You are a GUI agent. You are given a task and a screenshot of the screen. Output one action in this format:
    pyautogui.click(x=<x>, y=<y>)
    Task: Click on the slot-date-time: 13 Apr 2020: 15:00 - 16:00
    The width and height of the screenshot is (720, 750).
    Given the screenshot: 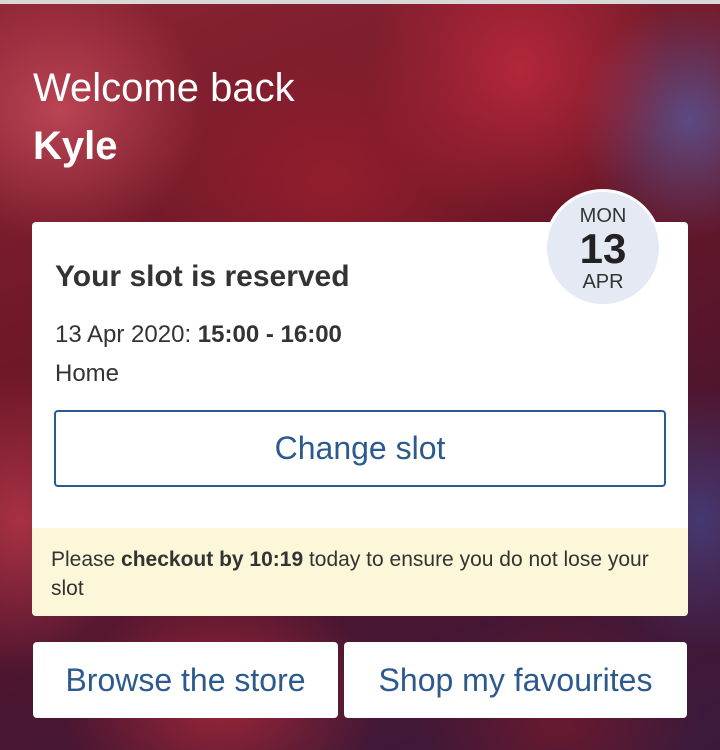 What is the action you would take?
    pyautogui.click(x=198, y=335)
    